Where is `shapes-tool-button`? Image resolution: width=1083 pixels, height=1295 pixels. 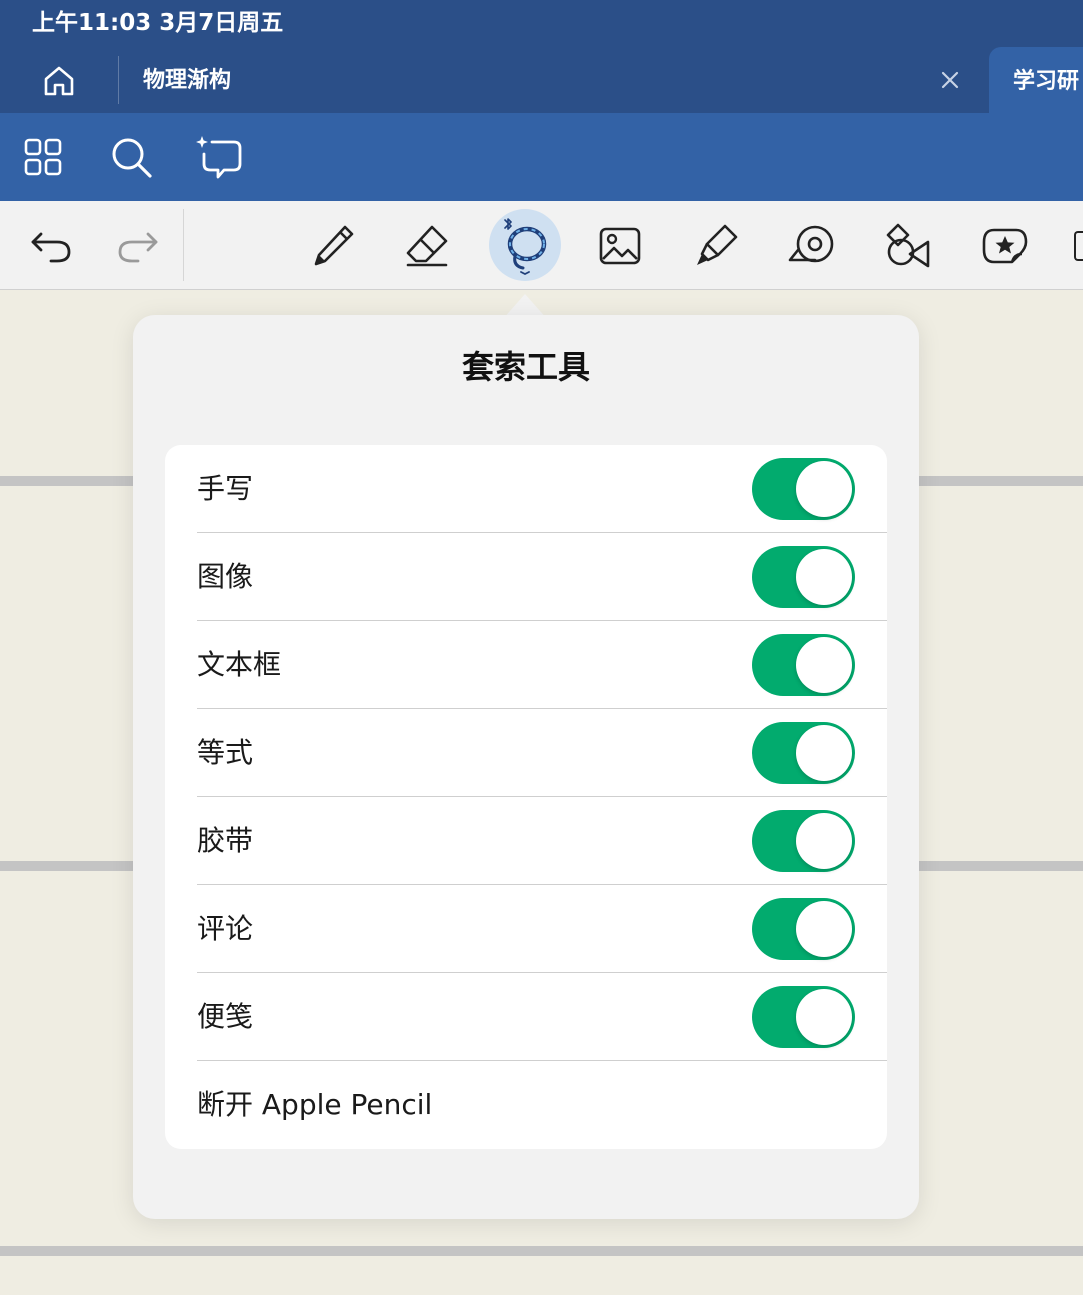
shapes-tool-button is located at coordinates (908, 246).